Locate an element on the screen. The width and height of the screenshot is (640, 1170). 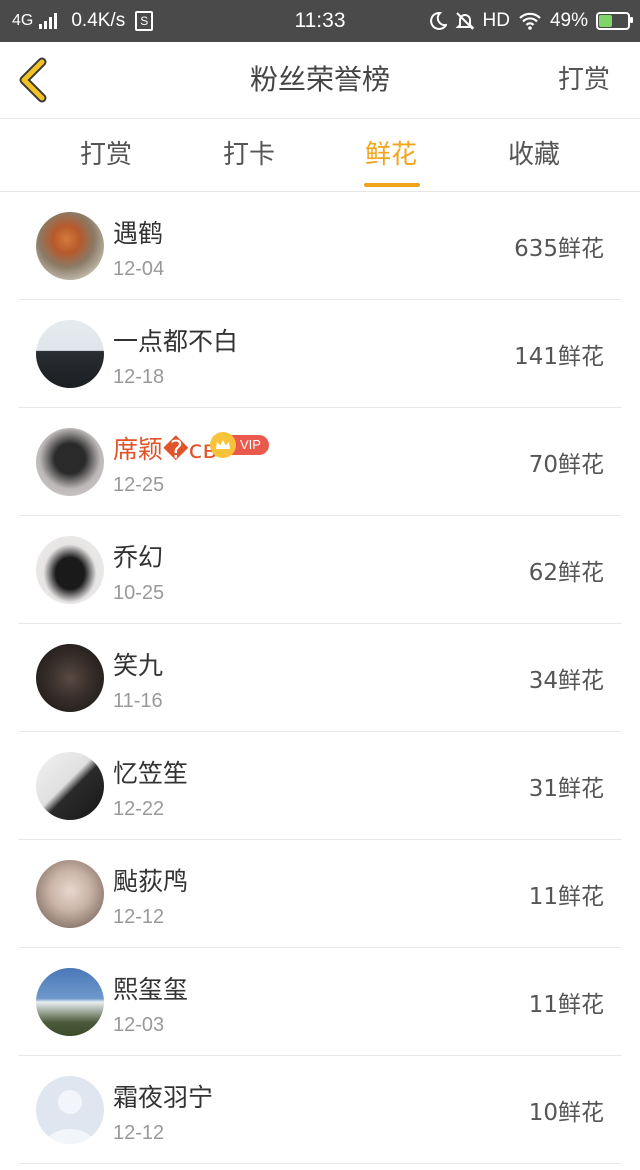
active-tab-indicator is located at coordinates (392, 185).